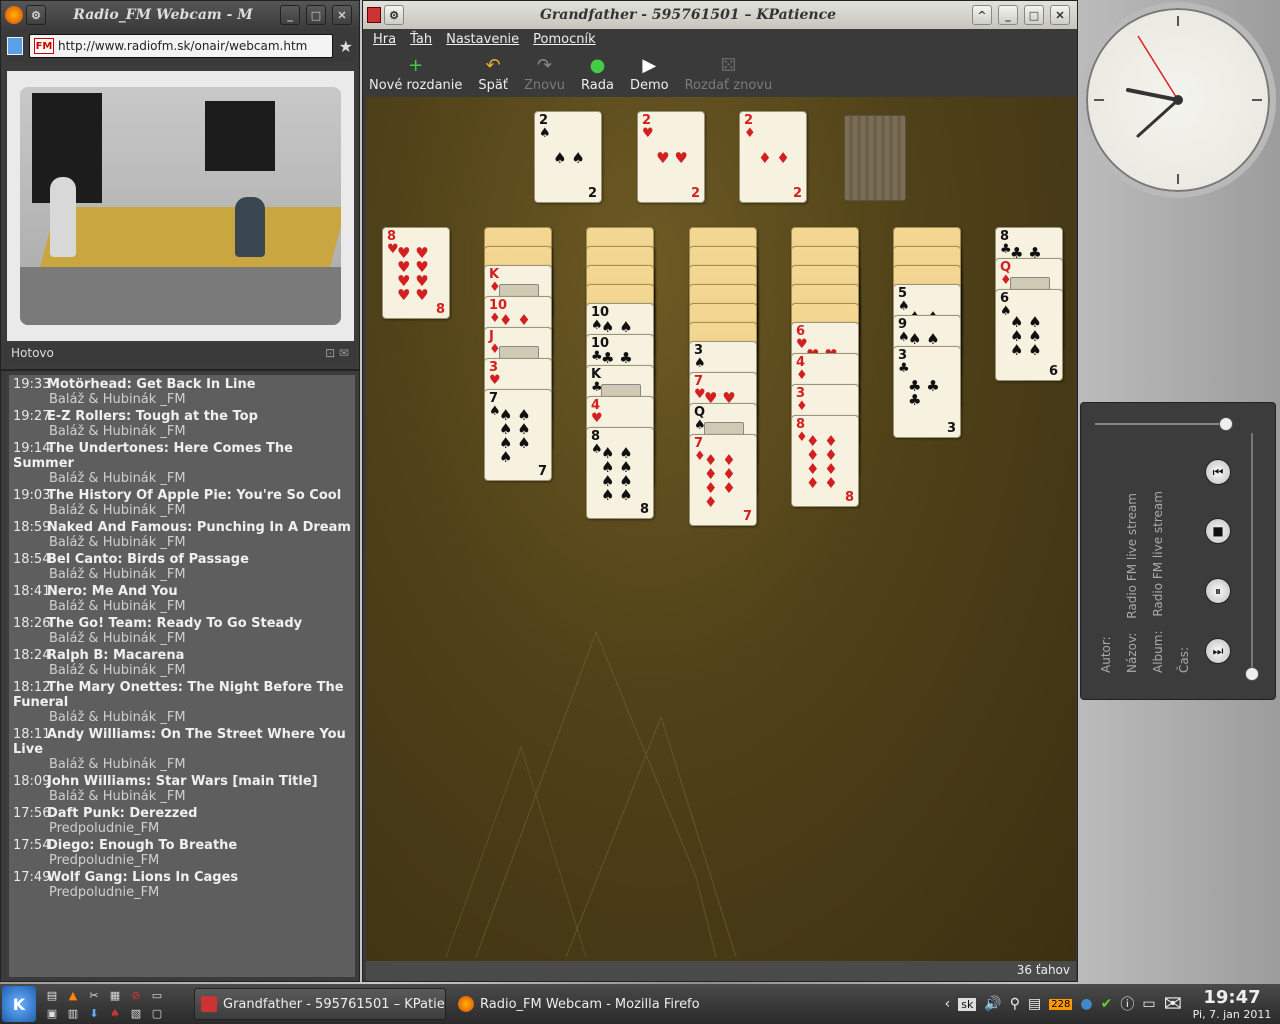 This screenshot has width=1280, height=1024. What do you see at coordinates (1158, 652) in the screenshot?
I see `track-field-label: Album:` at bounding box center [1158, 652].